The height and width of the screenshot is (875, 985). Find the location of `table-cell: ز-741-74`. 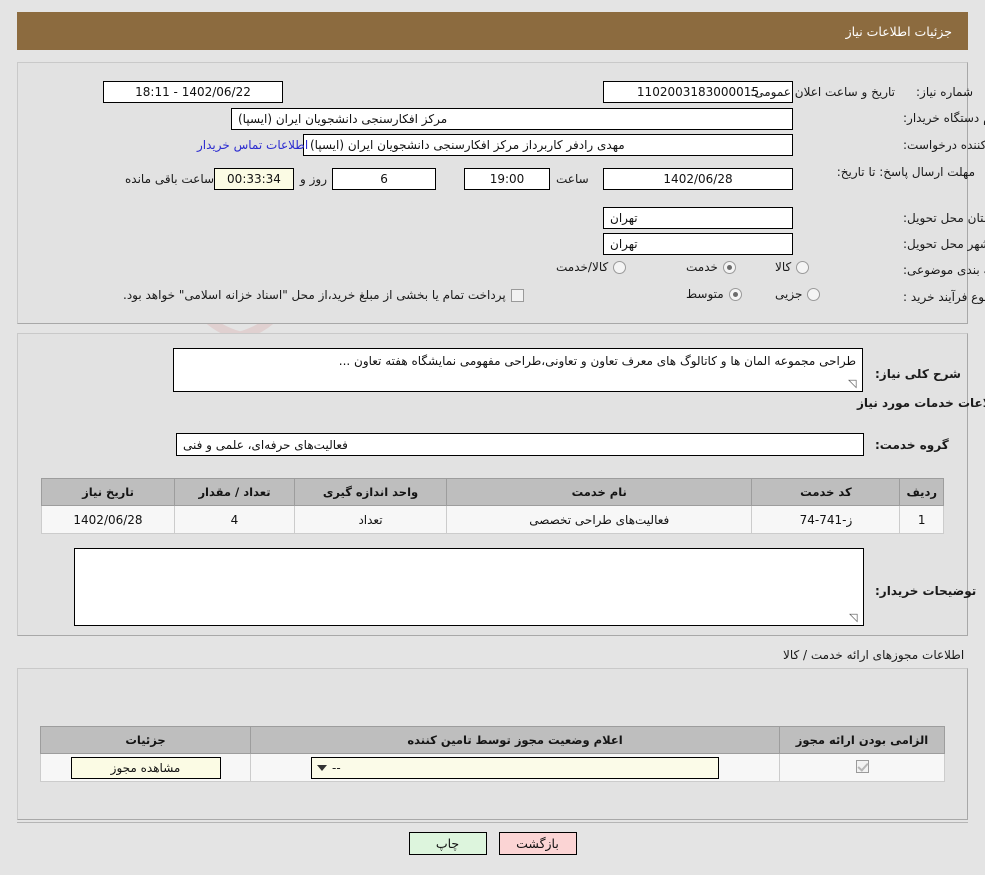

table-cell: ز-741-74 is located at coordinates (826, 519).